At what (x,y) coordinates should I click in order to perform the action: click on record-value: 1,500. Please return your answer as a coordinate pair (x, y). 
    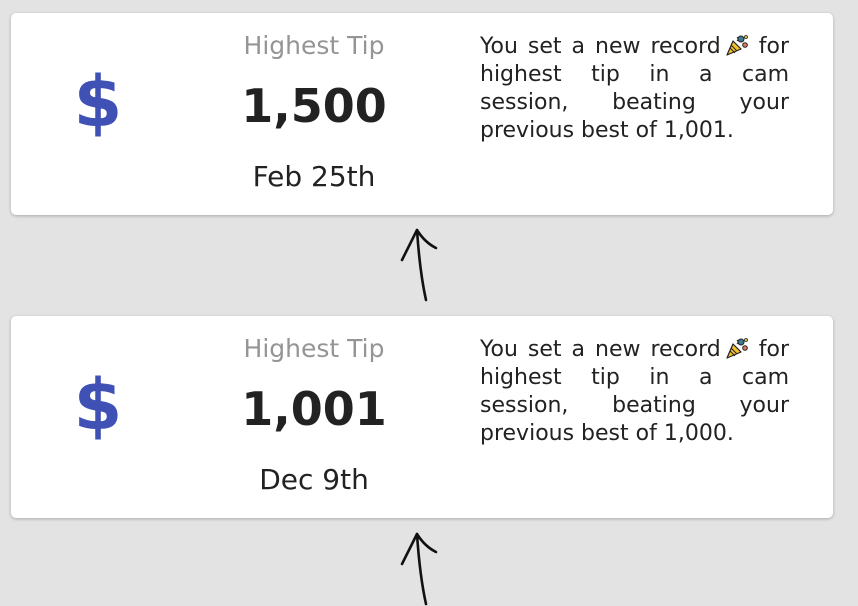
    Looking at the image, I should click on (314, 106).